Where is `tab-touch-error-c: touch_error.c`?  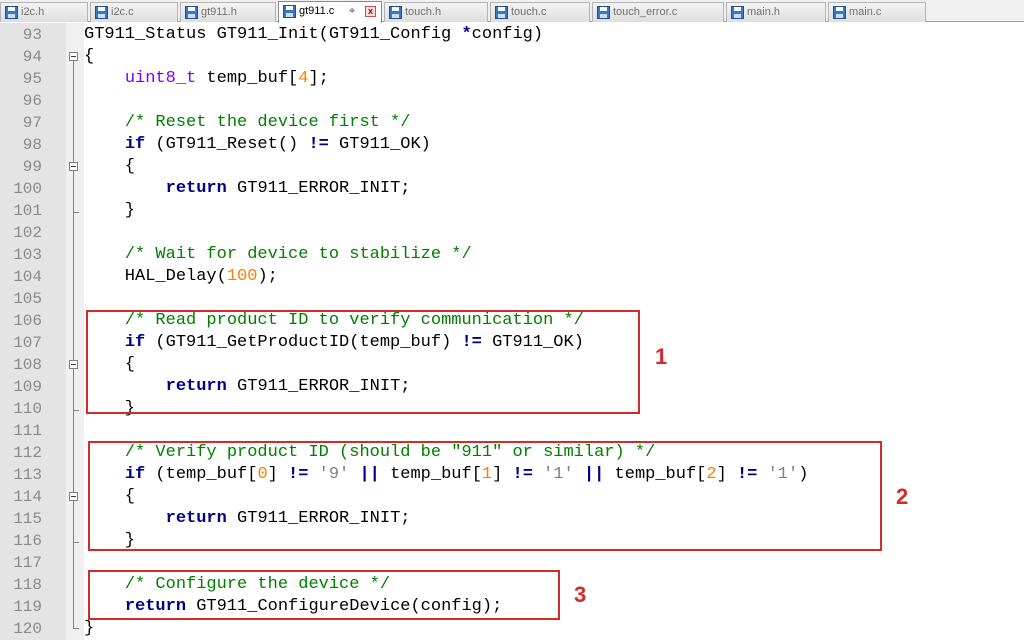 tab-touch-error-c: touch_error.c is located at coordinates (658, 12).